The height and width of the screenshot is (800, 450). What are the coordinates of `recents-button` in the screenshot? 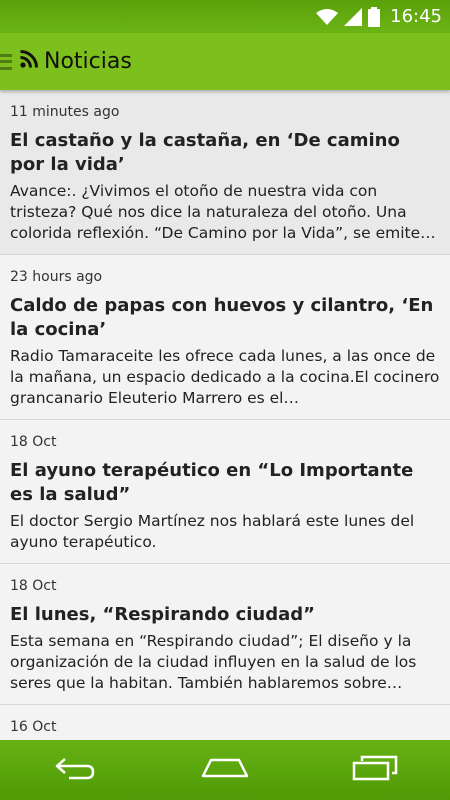 It's located at (375, 770).